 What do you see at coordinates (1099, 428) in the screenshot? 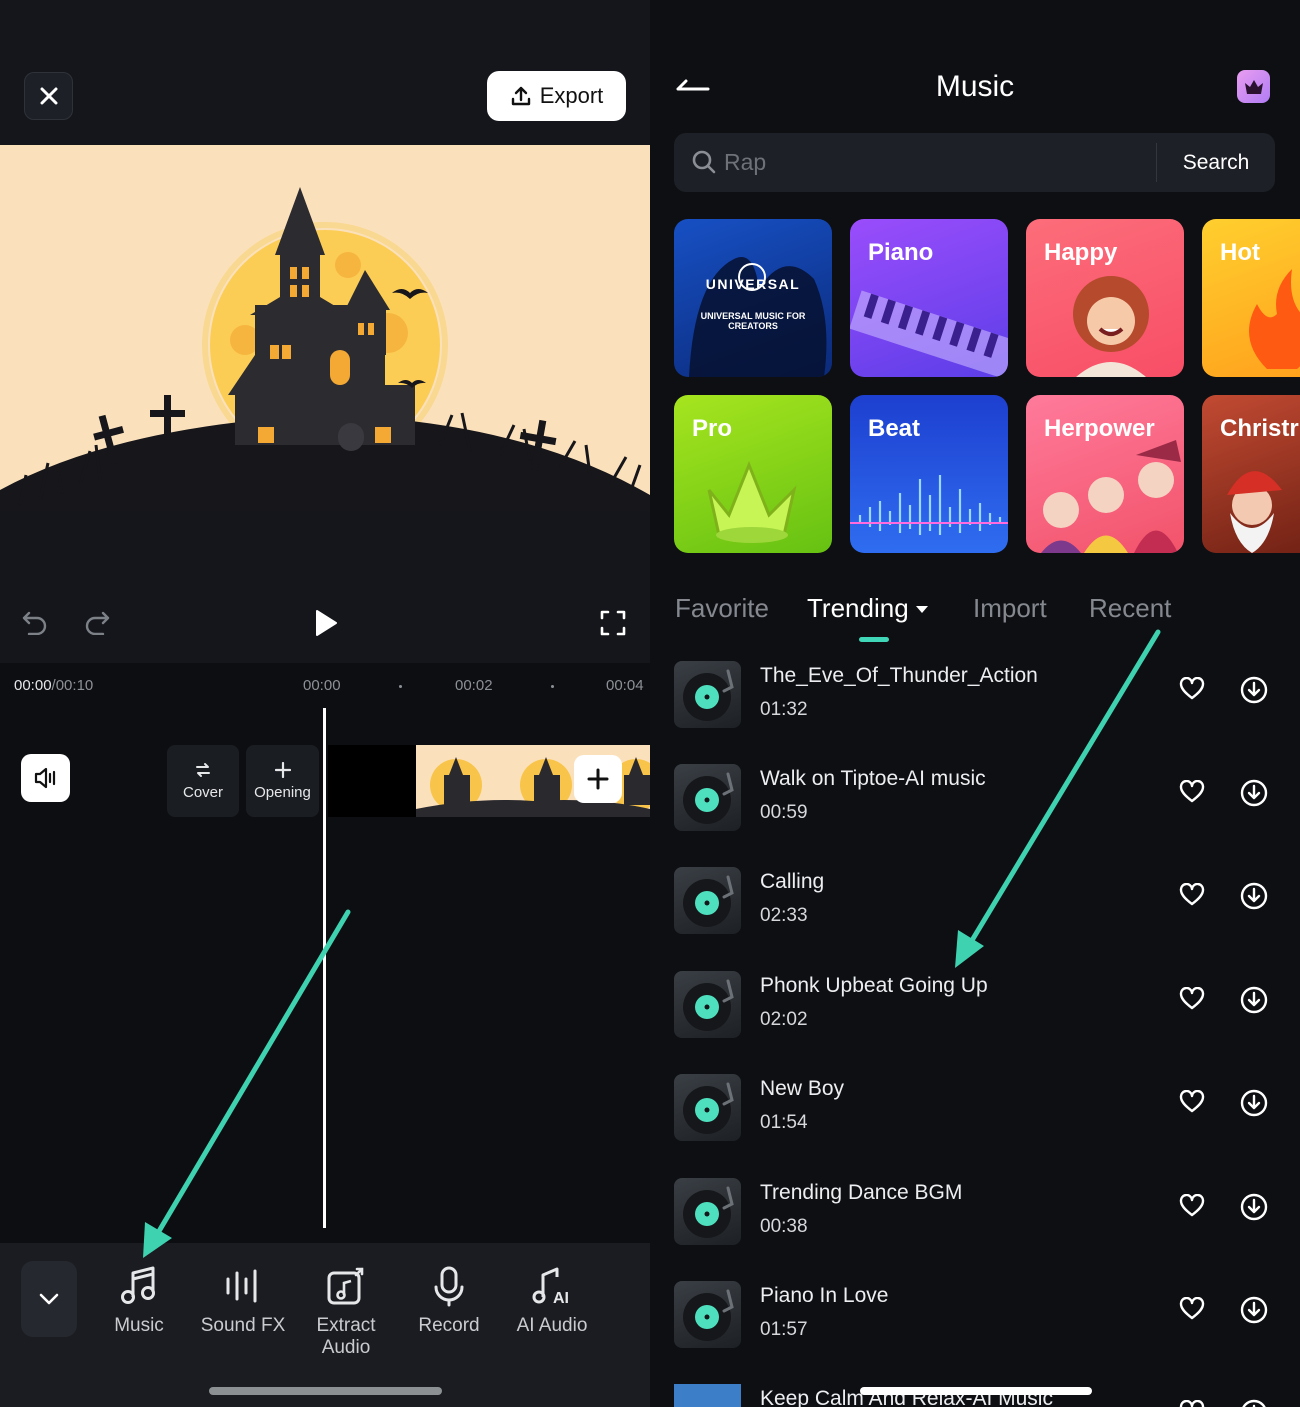
I see `category-label: Herpower` at bounding box center [1099, 428].